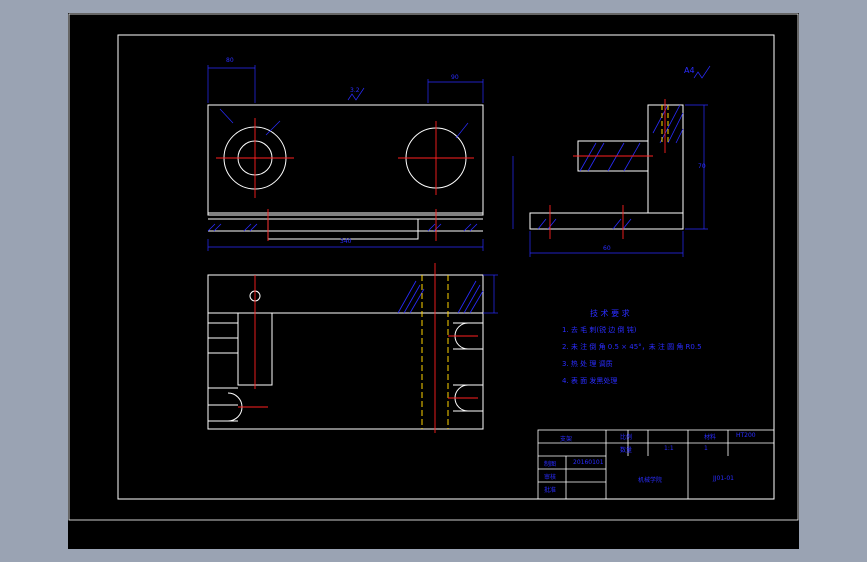 The image size is (867, 562). What do you see at coordinates (606, 221) in the screenshot?
I see `side-base` at bounding box center [606, 221].